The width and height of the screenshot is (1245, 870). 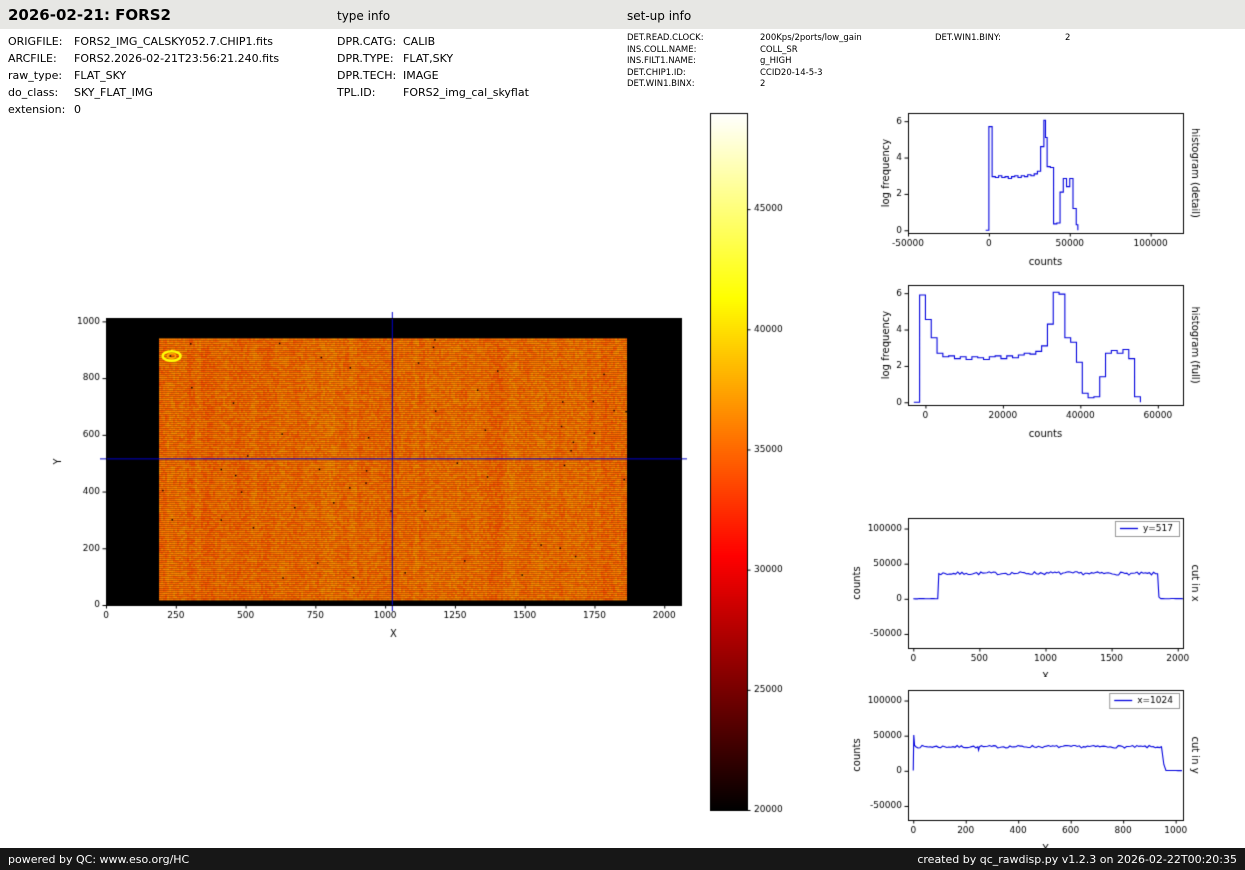 I want to click on info-value: g_HIGH, so click(x=776, y=61).